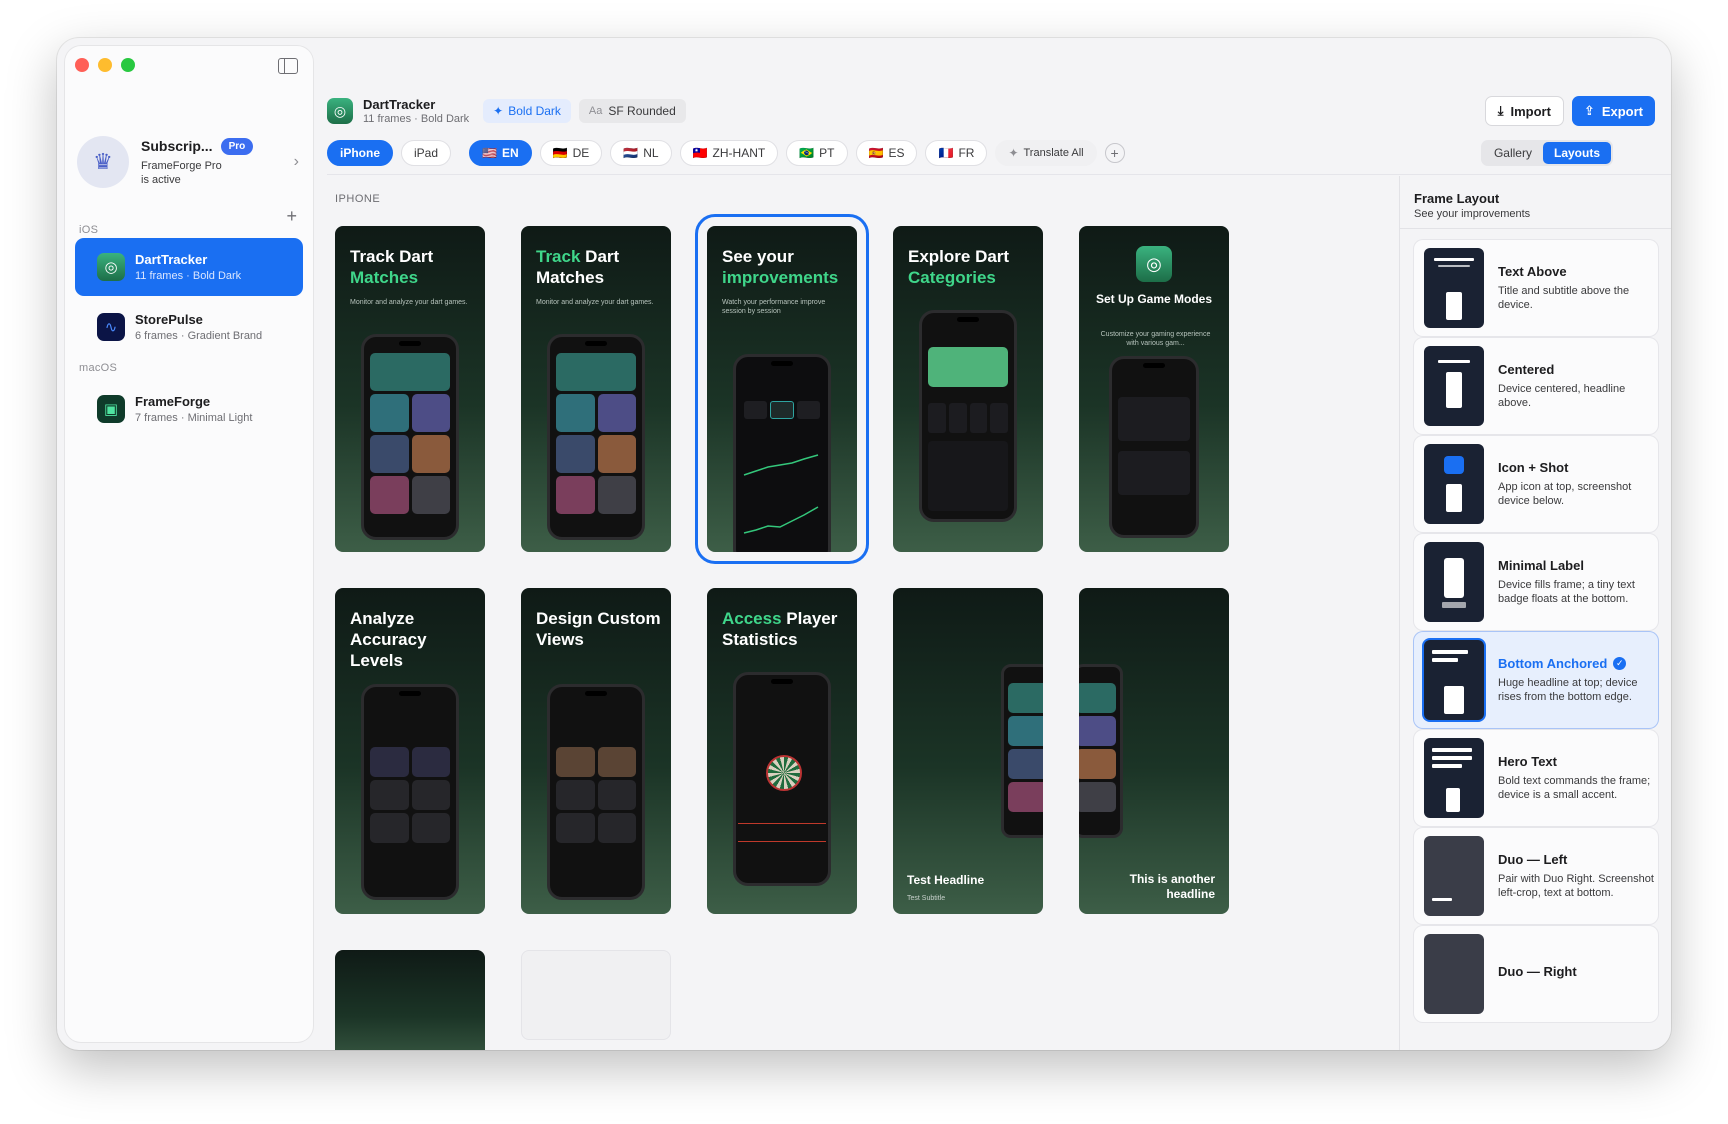 Image resolution: width=1728 pixels, height=1124 pixels. I want to click on import-icon: ⤓, so click(1500, 110).